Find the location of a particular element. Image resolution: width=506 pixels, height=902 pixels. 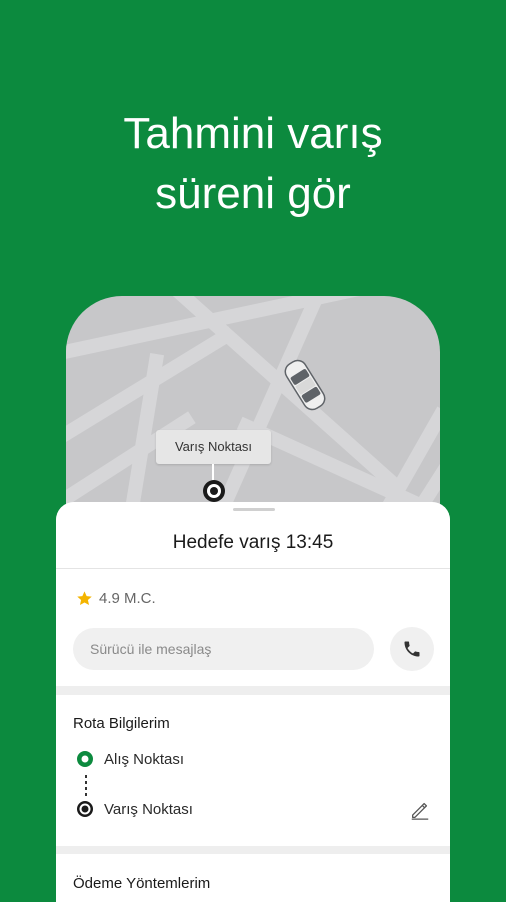

driver-rating: 4.9 M.C. is located at coordinates (116, 598).